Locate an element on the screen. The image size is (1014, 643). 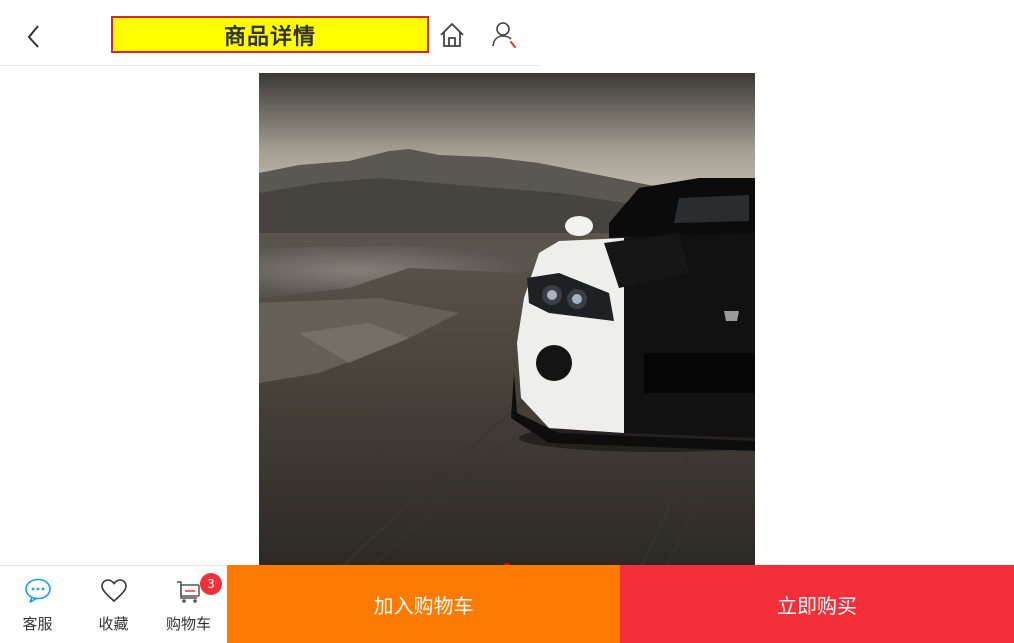
favorite-button: 收藏 is located at coordinates (113, 604).